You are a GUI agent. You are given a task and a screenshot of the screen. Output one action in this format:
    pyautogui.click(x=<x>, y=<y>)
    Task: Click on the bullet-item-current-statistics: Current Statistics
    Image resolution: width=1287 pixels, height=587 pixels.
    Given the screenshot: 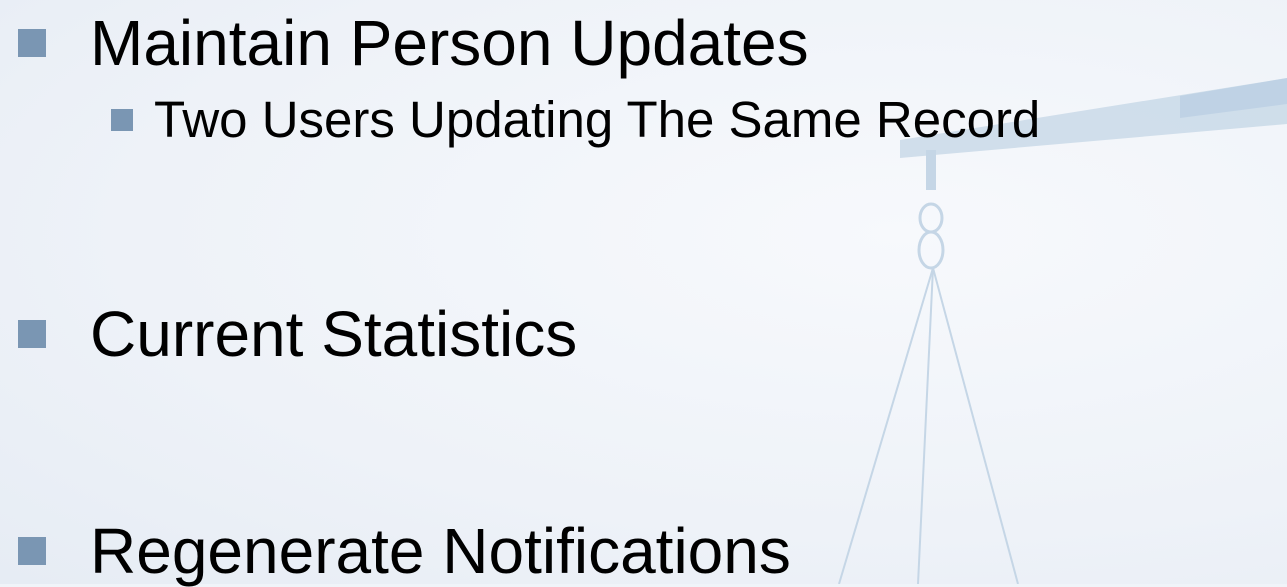 What is the action you would take?
    pyautogui.click(x=297, y=334)
    